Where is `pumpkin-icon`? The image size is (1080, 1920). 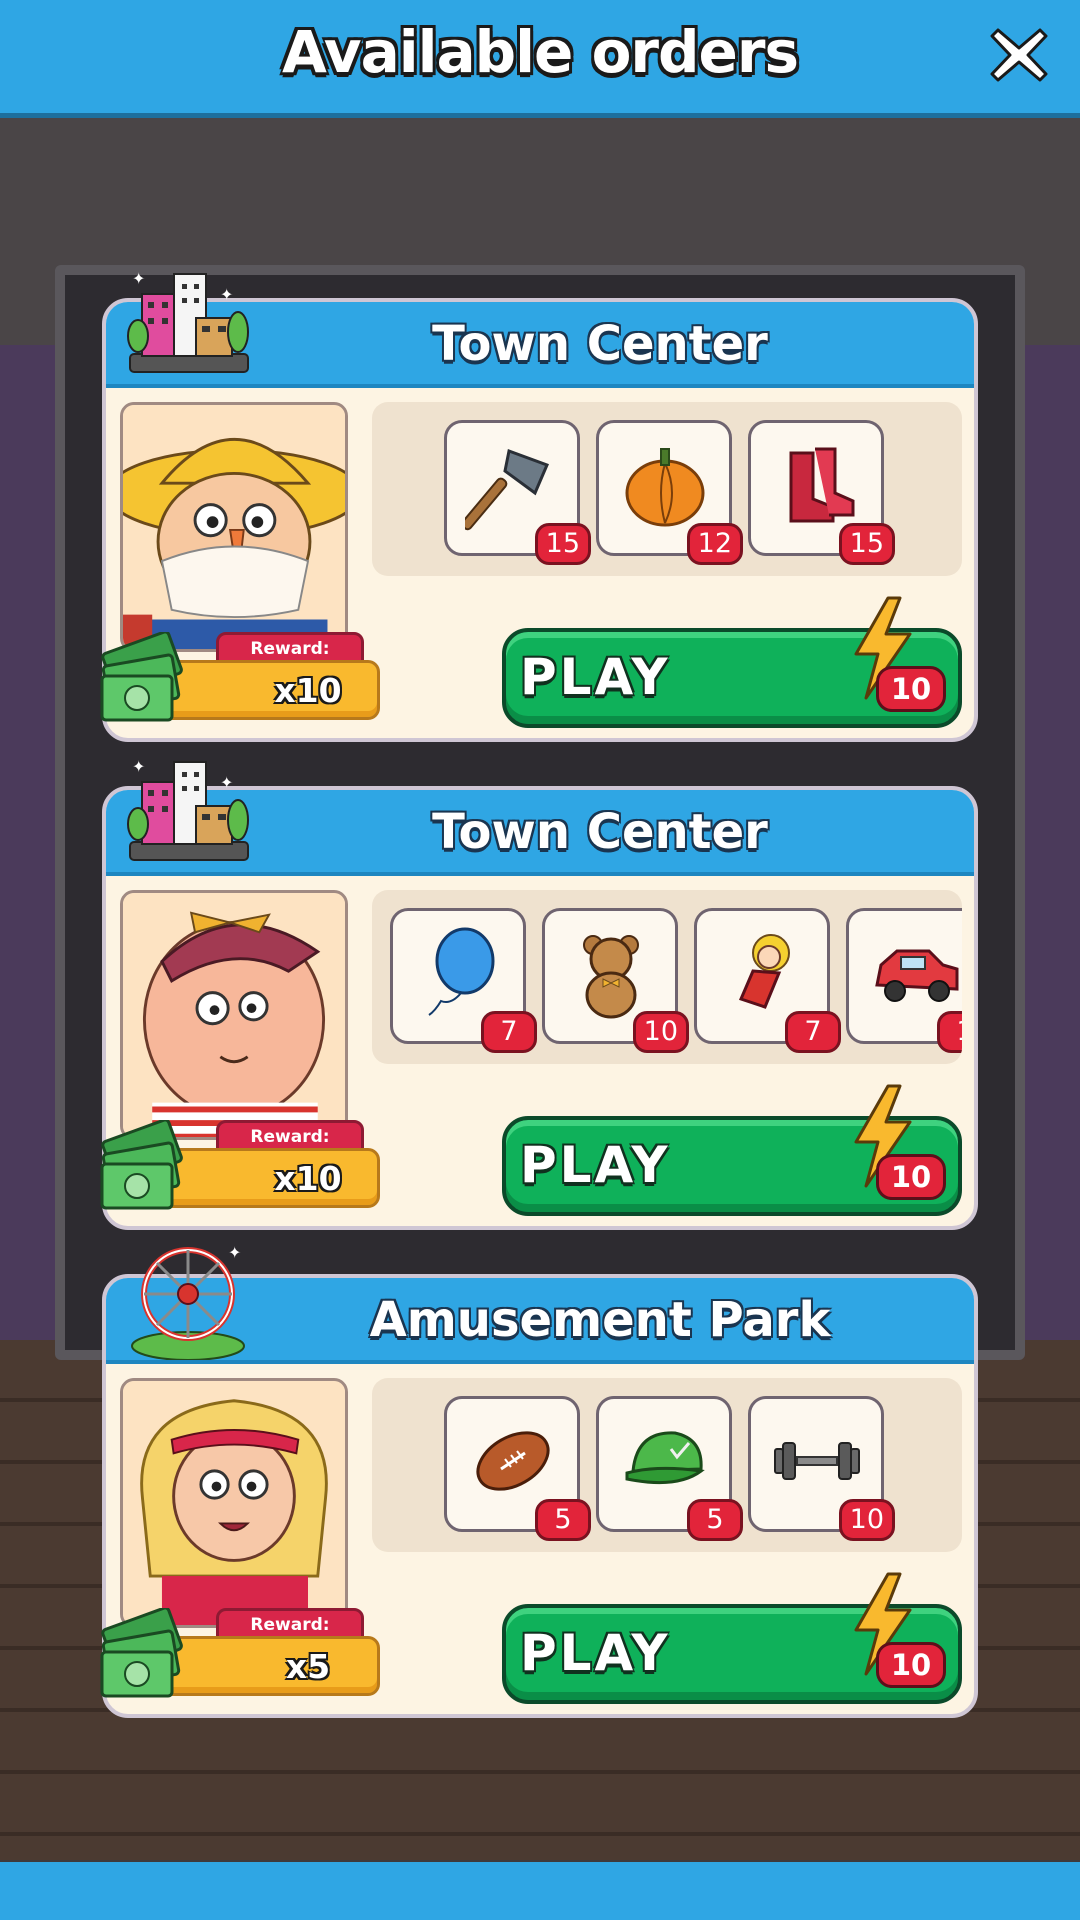
pumpkin-icon is located at coordinates (665, 487).